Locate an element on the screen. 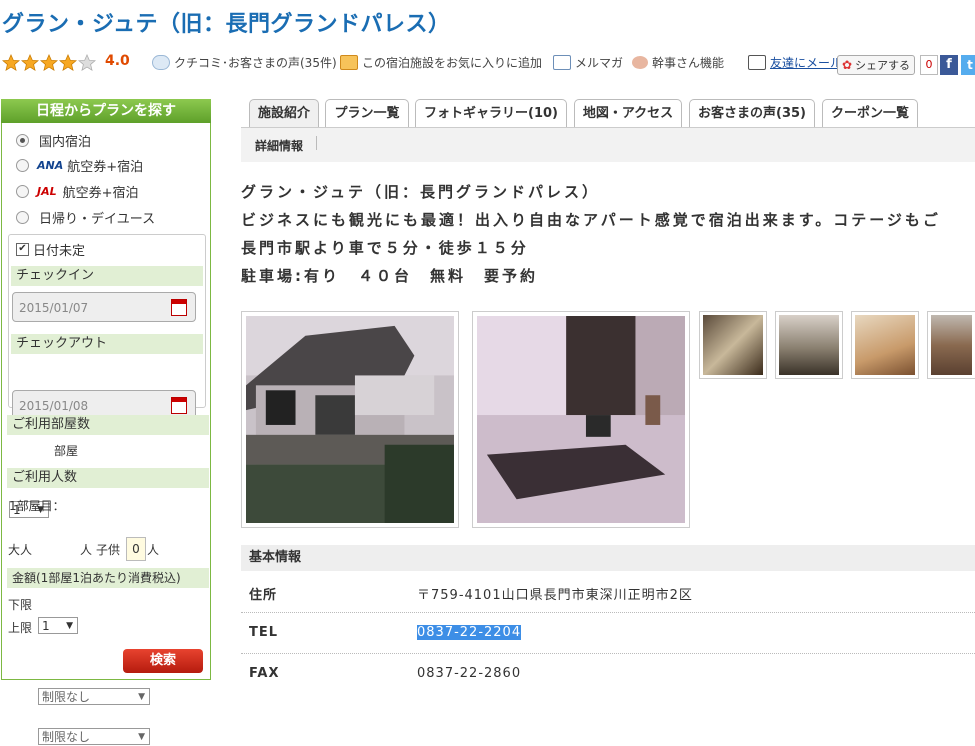 This screenshot has height=746, width=975. subtab-bar is located at coordinates (608, 144).